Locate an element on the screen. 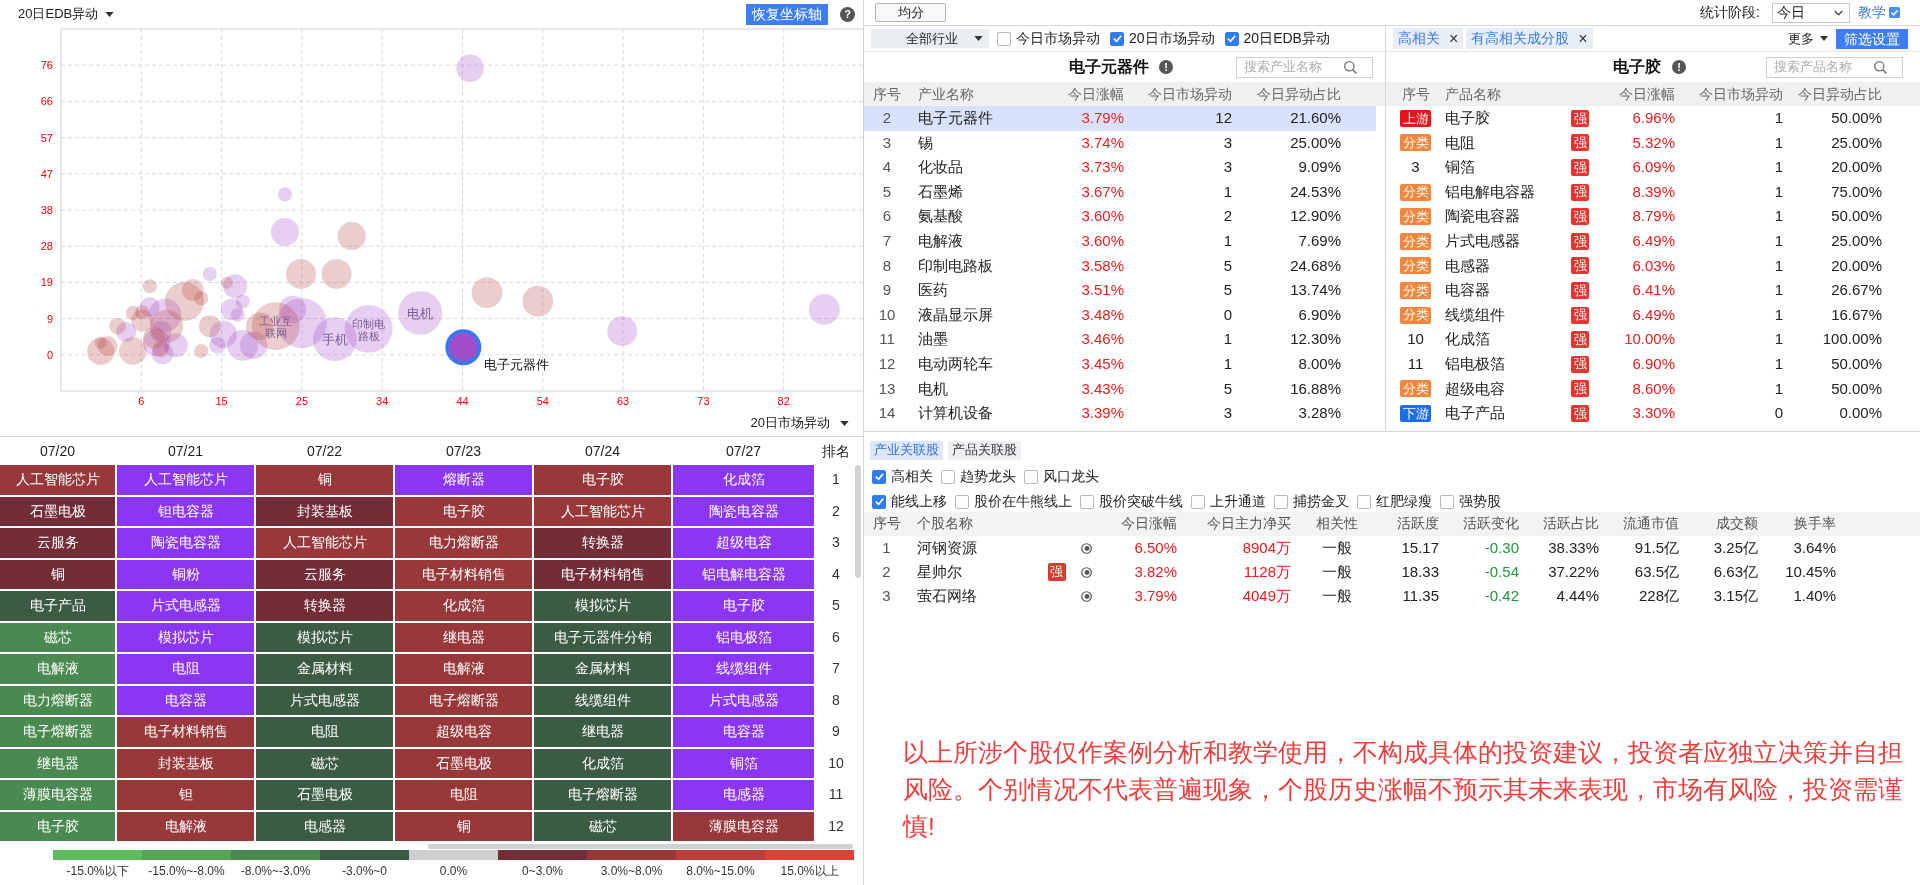  help-icon: ? is located at coordinates (847, 14).